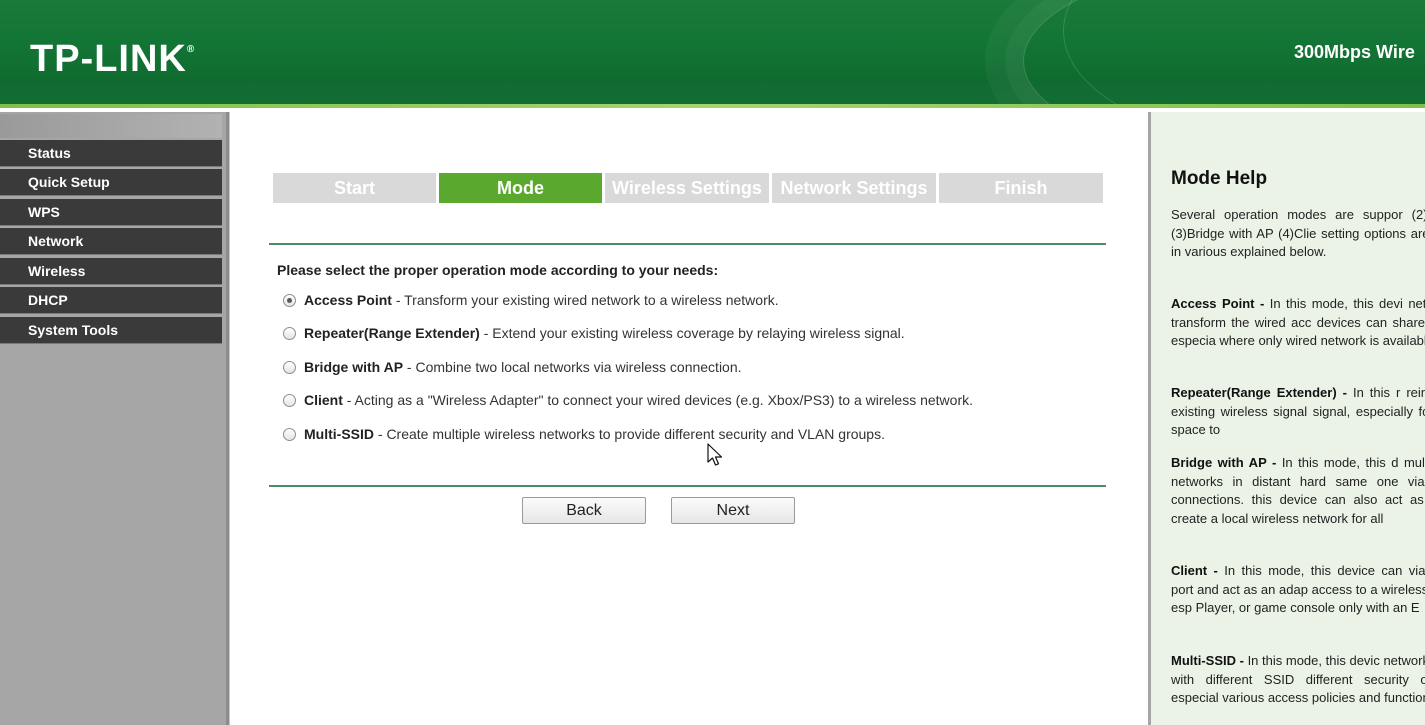 The width and height of the screenshot is (1425, 725). Describe the element at coordinates (687, 486) in the screenshot. I see `divider-bottom` at that location.